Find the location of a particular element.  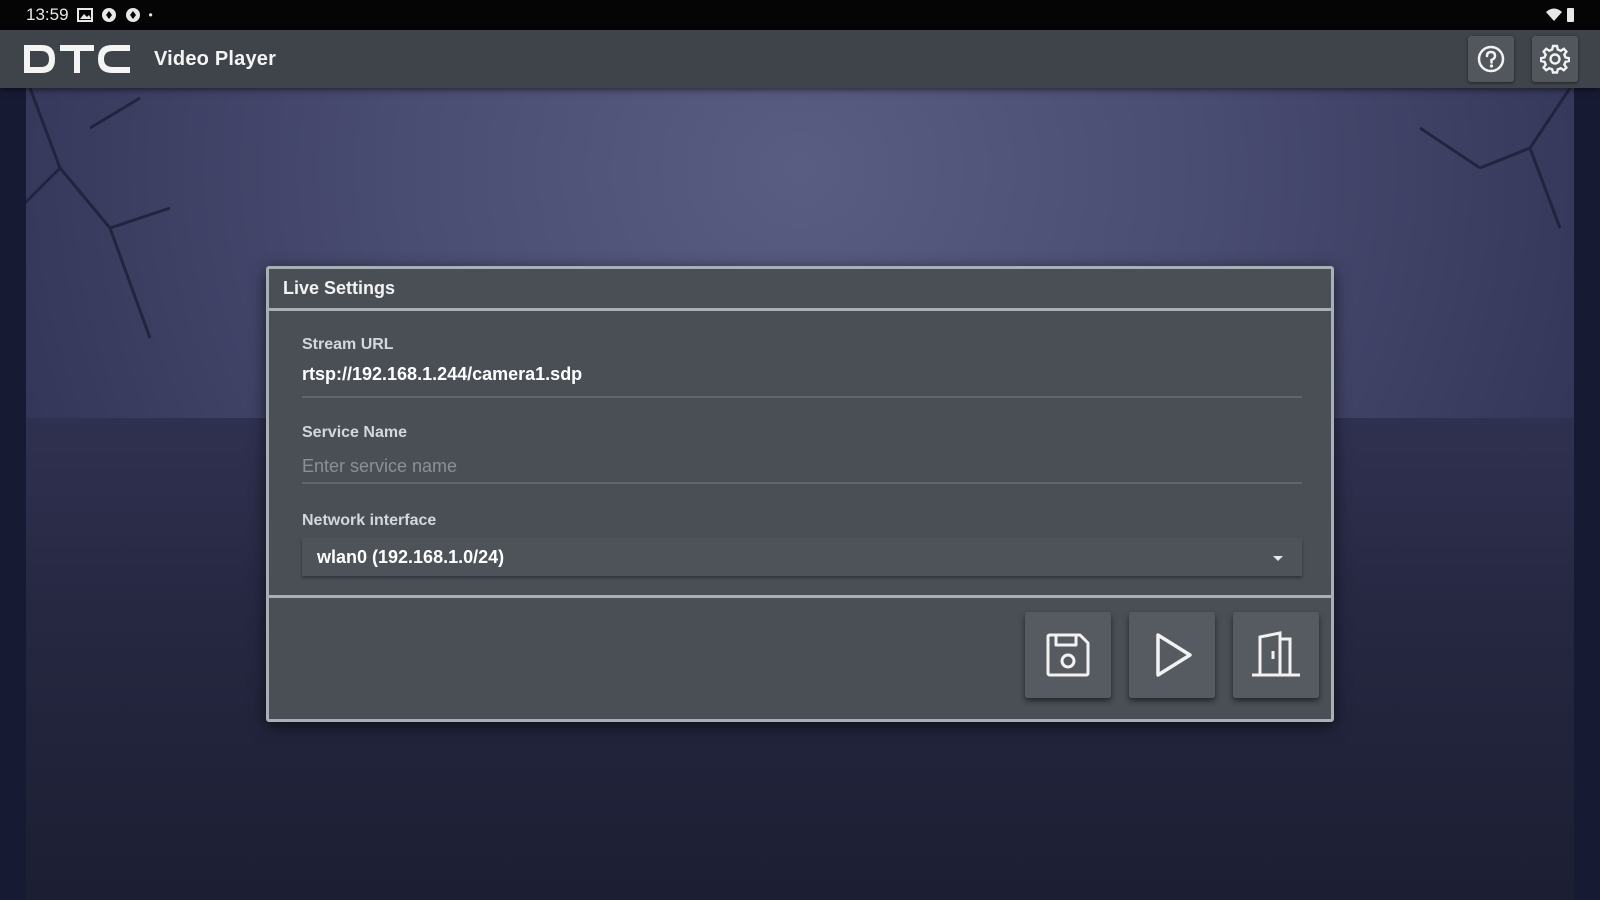

status-left: 13:59 • is located at coordinates (89, 15).